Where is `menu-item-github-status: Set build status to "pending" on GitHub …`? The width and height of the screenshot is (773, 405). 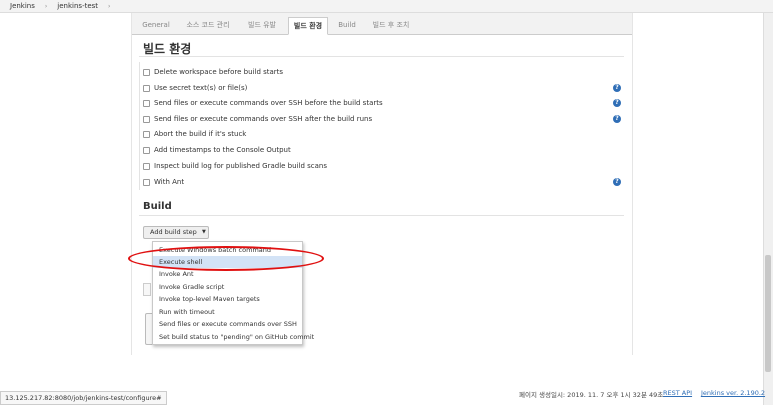
menu-item-github-status: Set build status to "pending" on GitHub … is located at coordinates (233, 337).